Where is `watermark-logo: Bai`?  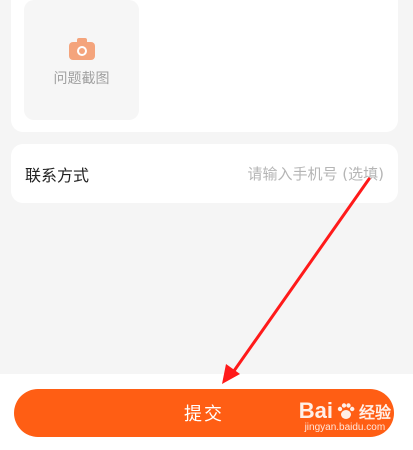 watermark-logo: Bai is located at coordinates (315, 410).